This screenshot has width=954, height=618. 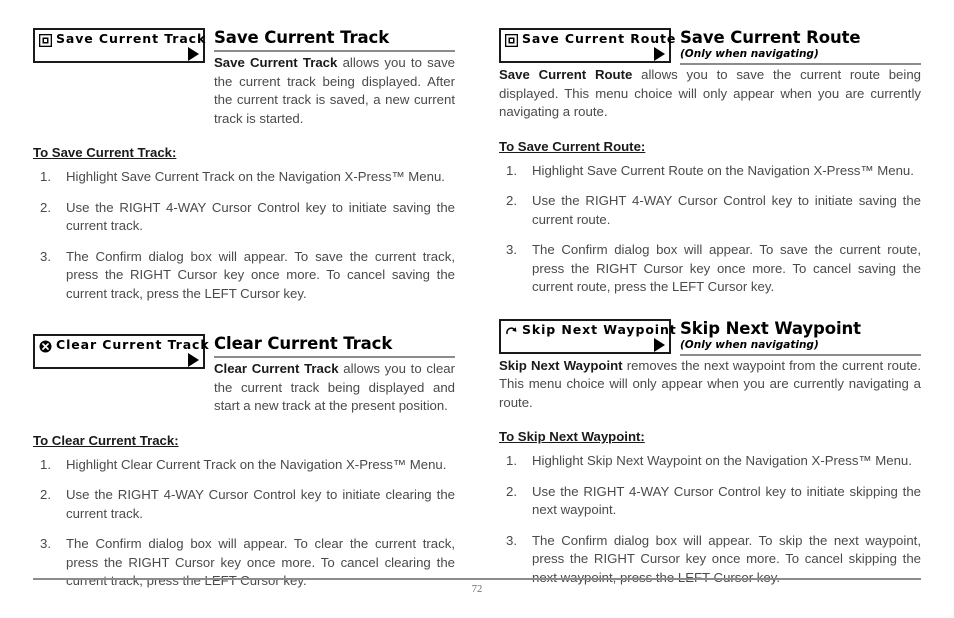 I want to click on menu-chip-text: Skip Next Waypoint, so click(x=599, y=329).